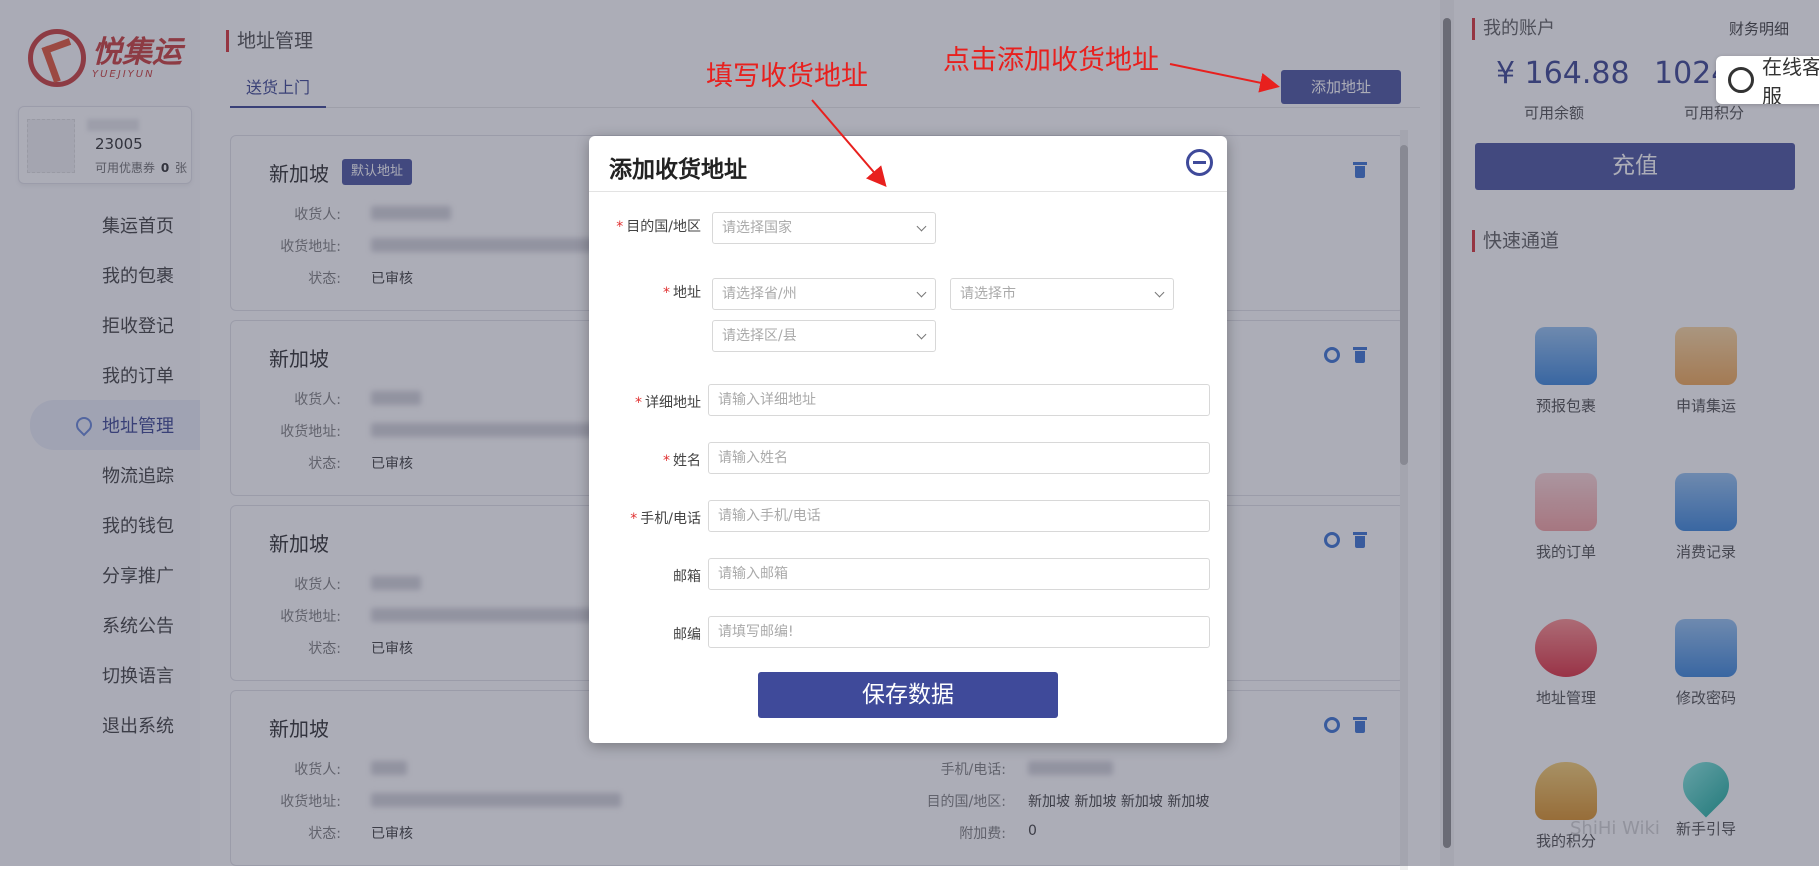  What do you see at coordinates (959, 400) in the screenshot?
I see `detail-address-input` at bounding box center [959, 400].